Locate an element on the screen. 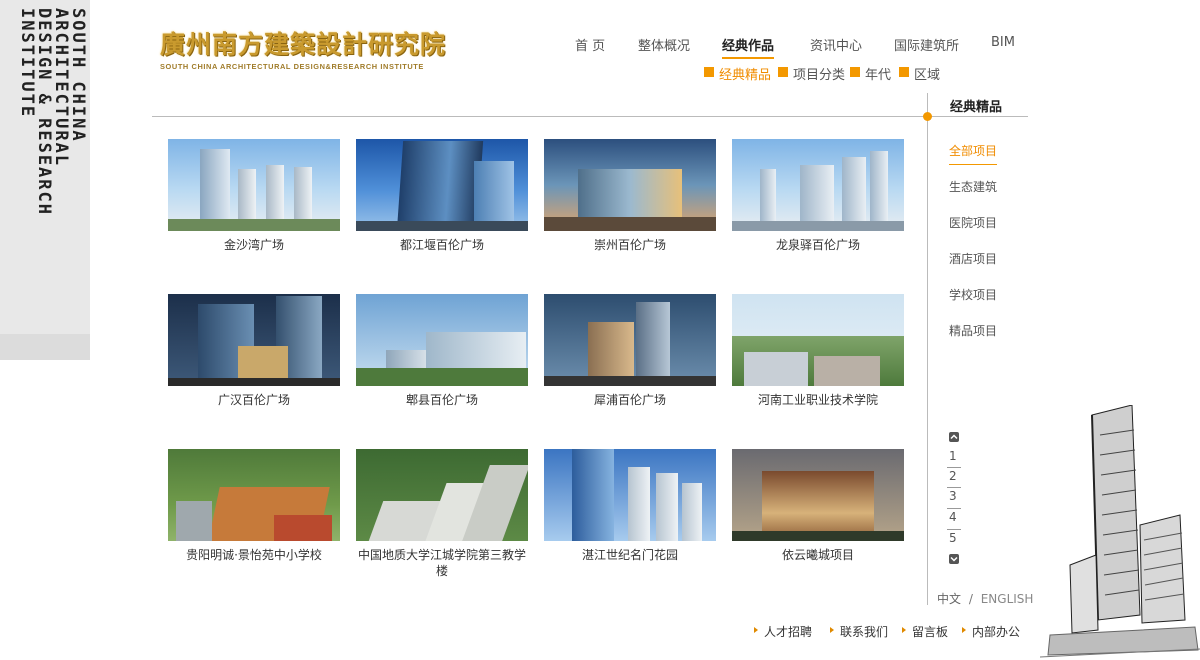 Image resolution: width=1200 pixels, height=660 pixels. page-1: 1 is located at coordinates (953, 456).